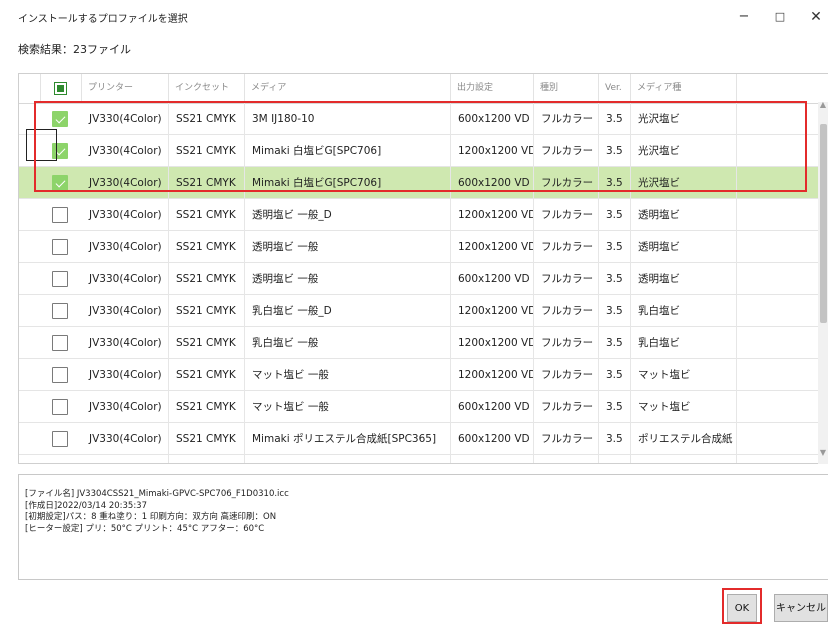  I want to click on column-header-inkset: インクセット, so click(207, 88).